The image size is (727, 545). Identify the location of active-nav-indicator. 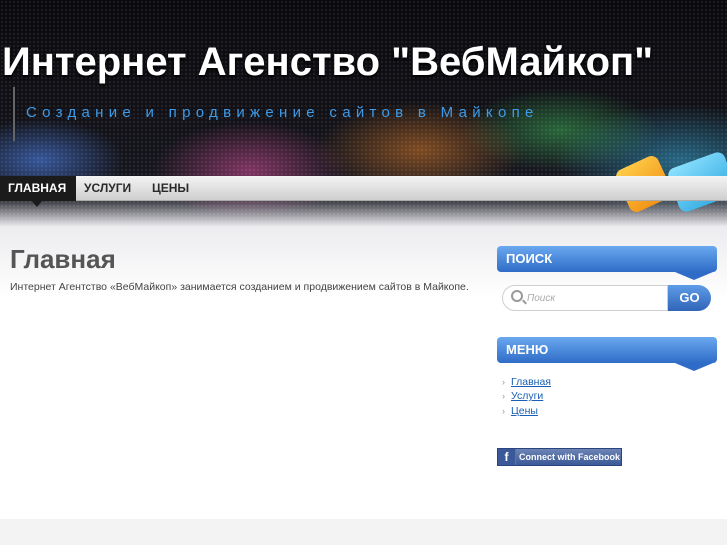
(37, 203).